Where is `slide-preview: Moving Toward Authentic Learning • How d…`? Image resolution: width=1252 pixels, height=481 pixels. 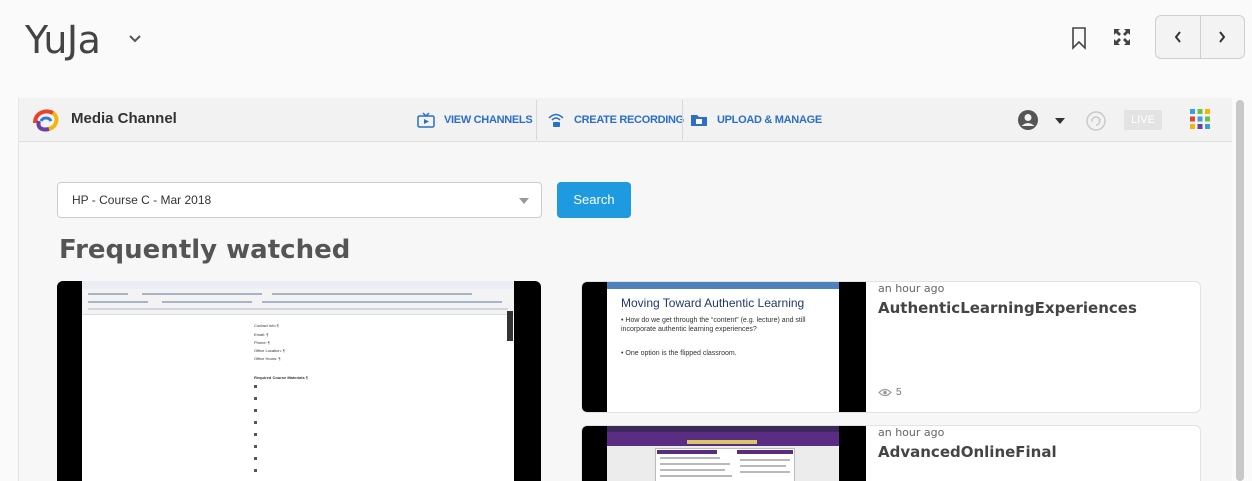 slide-preview: Moving Toward Authentic Learning • How d… is located at coordinates (723, 347).